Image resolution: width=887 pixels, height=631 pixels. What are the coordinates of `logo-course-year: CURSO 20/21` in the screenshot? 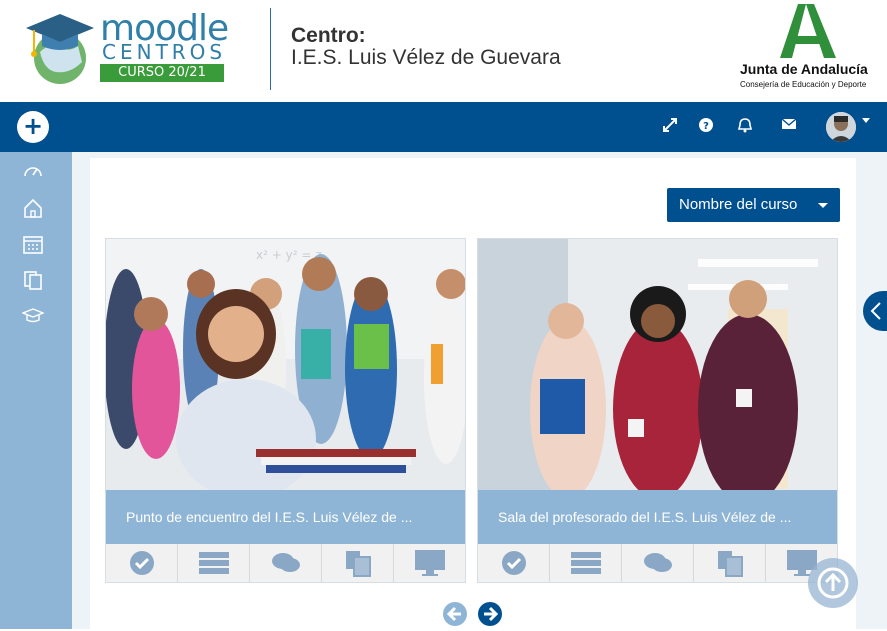 It's located at (162, 73).